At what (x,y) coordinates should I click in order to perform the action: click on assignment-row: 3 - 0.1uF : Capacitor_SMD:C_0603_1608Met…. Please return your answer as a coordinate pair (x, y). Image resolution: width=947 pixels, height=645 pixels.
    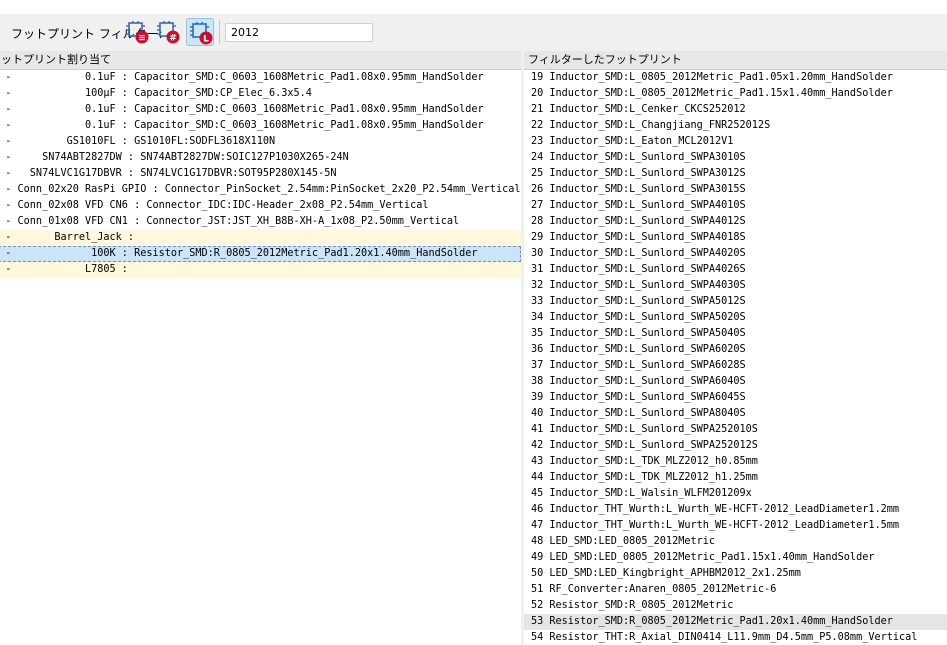
    Looking at the image, I should click on (260, 110).